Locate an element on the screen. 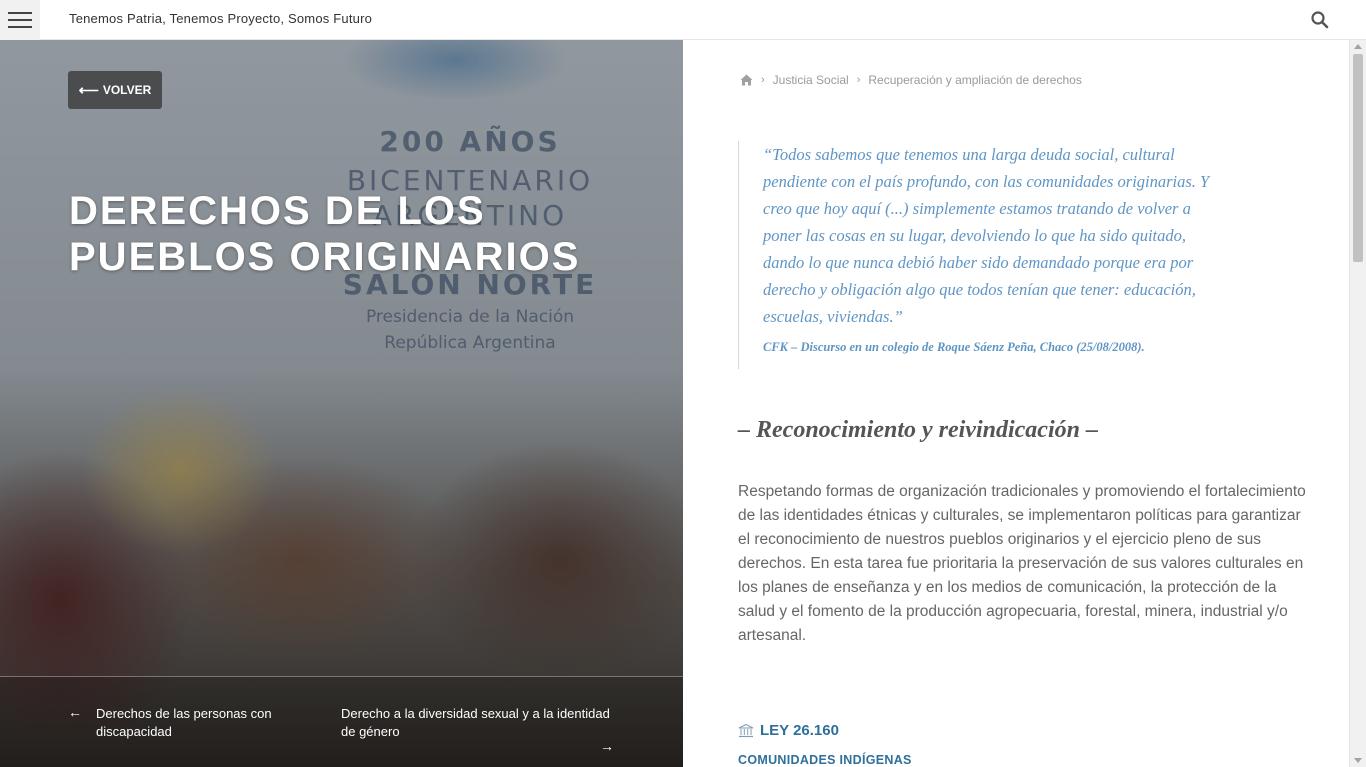  breadcrumb-item: Justicia Social is located at coordinates (811, 80).